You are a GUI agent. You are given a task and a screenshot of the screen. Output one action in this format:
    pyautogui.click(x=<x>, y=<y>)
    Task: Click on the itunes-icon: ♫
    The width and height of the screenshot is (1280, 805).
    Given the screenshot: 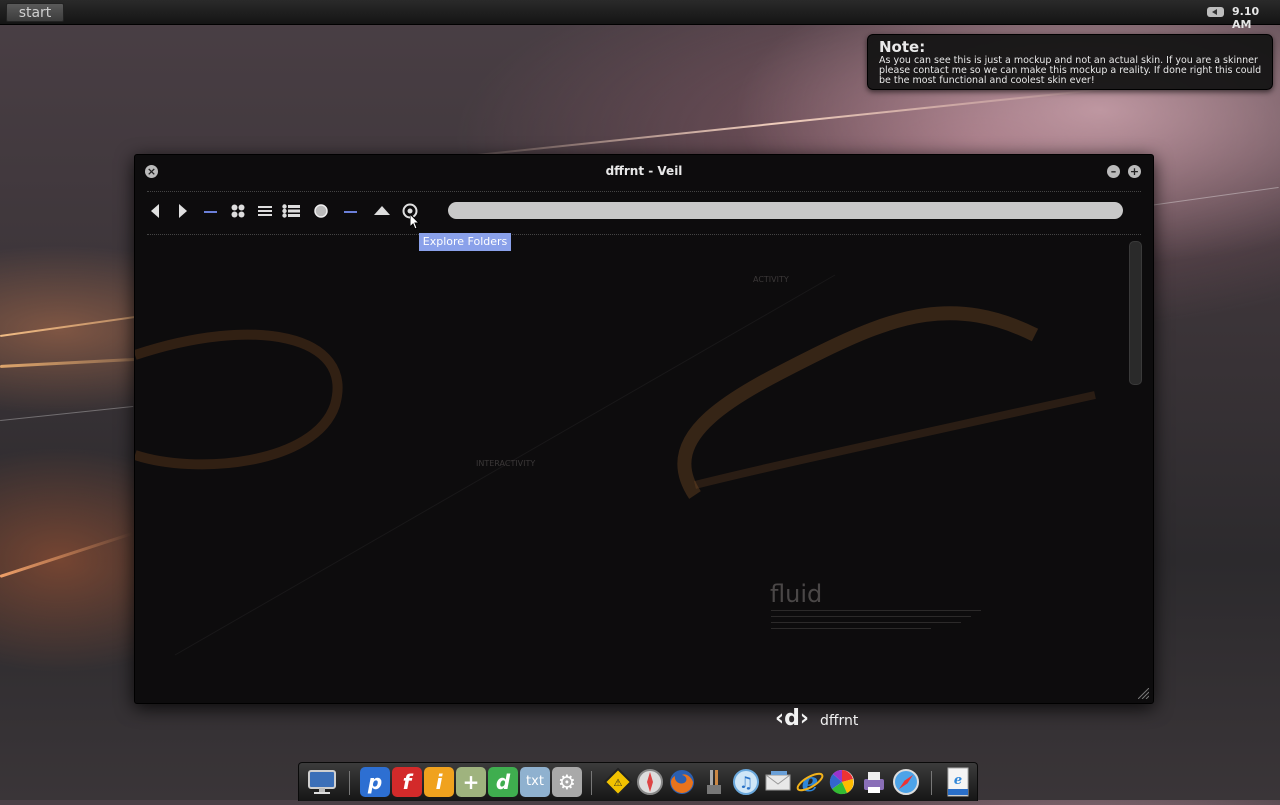 What is the action you would take?
    pyautogui.click(x=746, y=782)
    